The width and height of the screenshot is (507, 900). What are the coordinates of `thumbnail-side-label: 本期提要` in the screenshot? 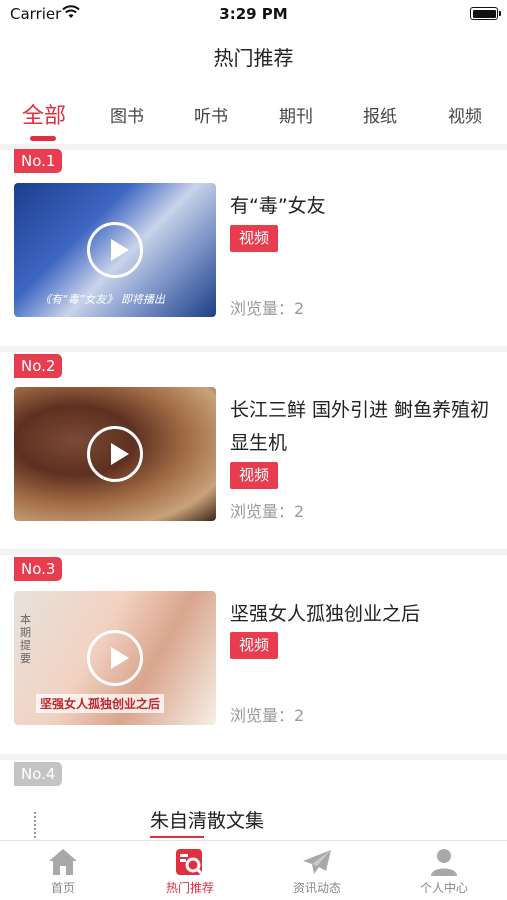 It's located at (25, 639).